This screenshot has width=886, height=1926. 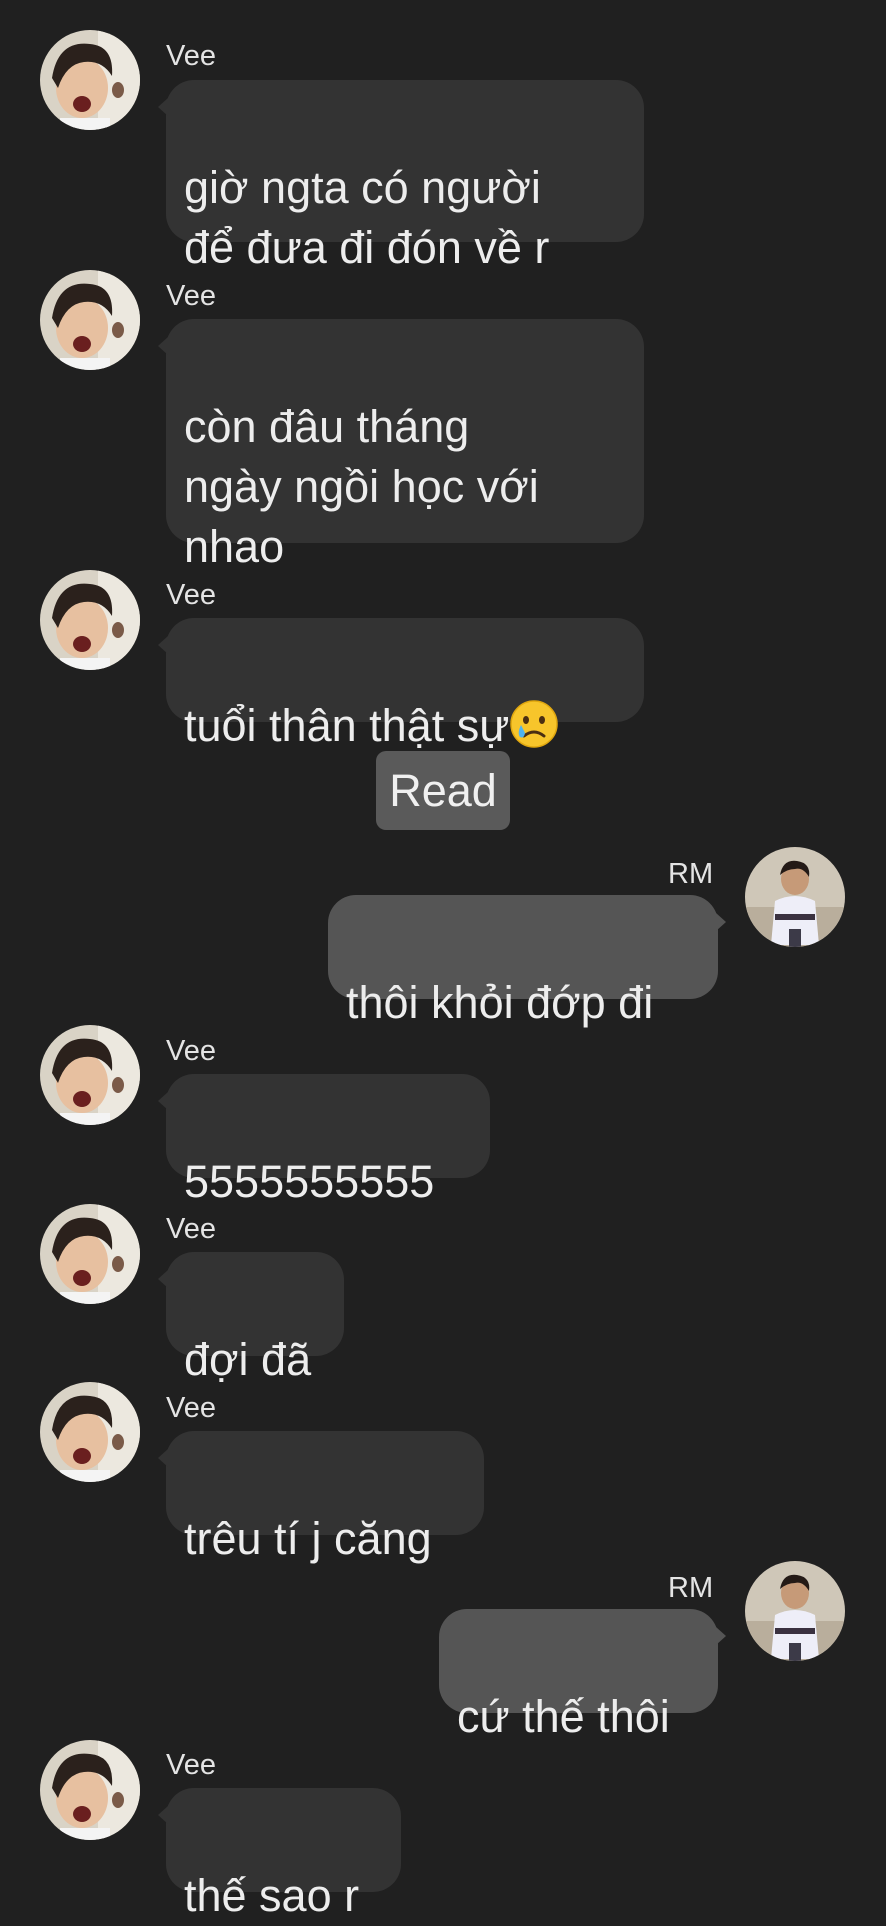 I want to click on message-bubble: giờ ngta có người để đưa đi đón về r, so click(x=401, y=176).